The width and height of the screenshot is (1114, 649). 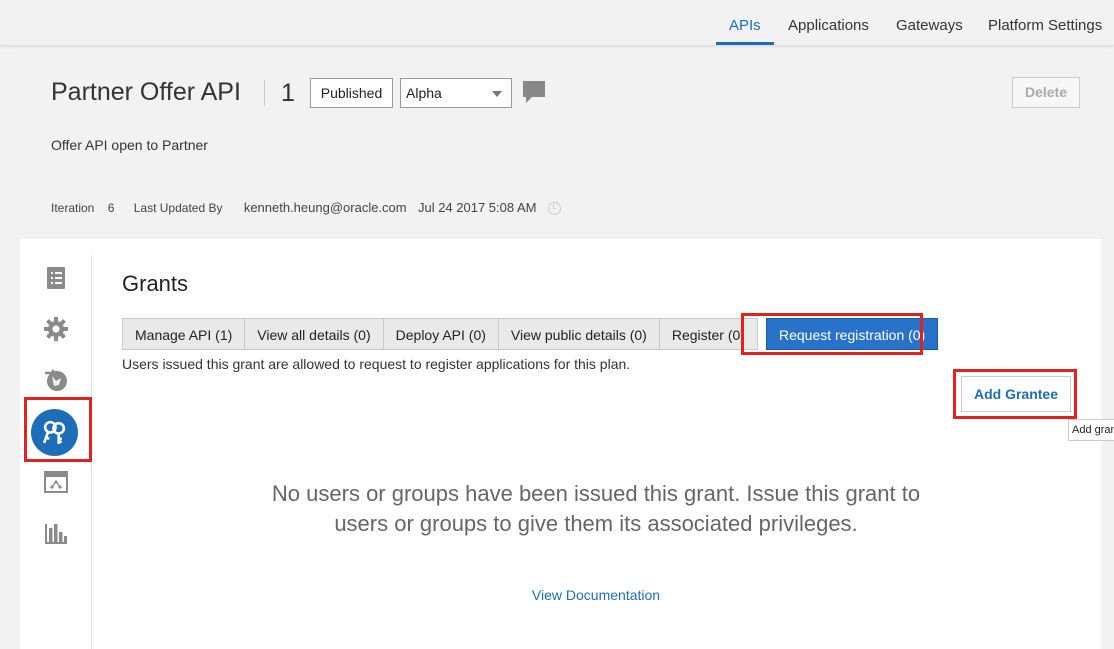 I want to click on api-title: Partner Offer API, so click(x=146, y=92).